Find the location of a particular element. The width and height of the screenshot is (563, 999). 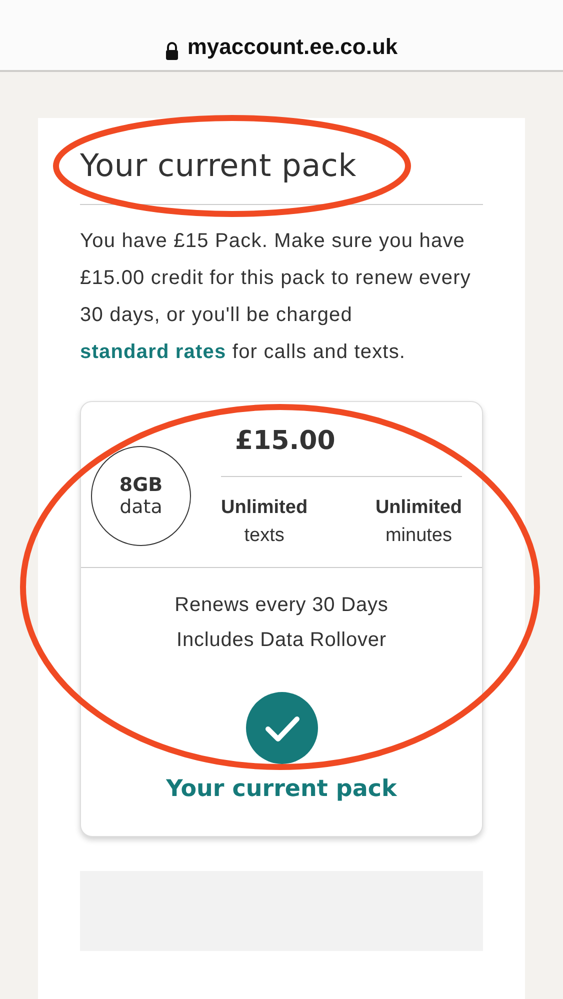

pack-note: Renews every 30 Days is located at coordinates (281, 605).